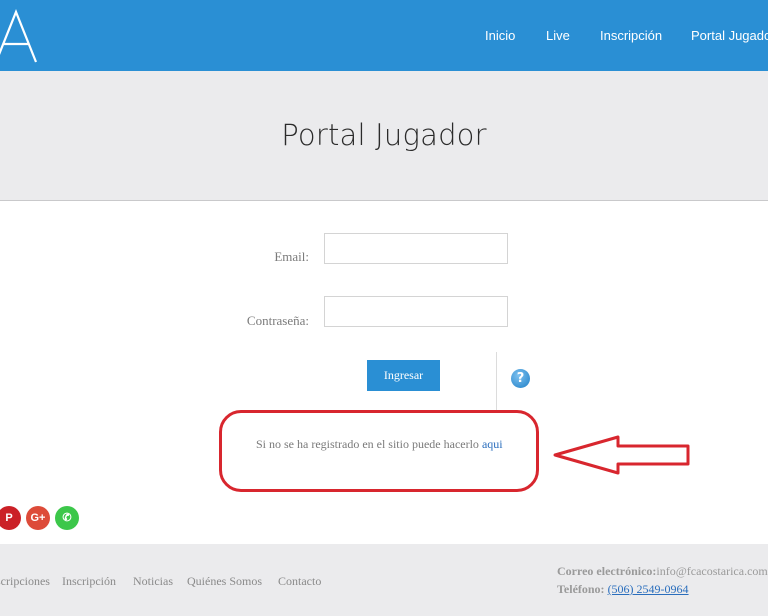 The width and height of the screenshot is (768, 616). I want to click on google-plus-icon: G+, so click(38, 518).